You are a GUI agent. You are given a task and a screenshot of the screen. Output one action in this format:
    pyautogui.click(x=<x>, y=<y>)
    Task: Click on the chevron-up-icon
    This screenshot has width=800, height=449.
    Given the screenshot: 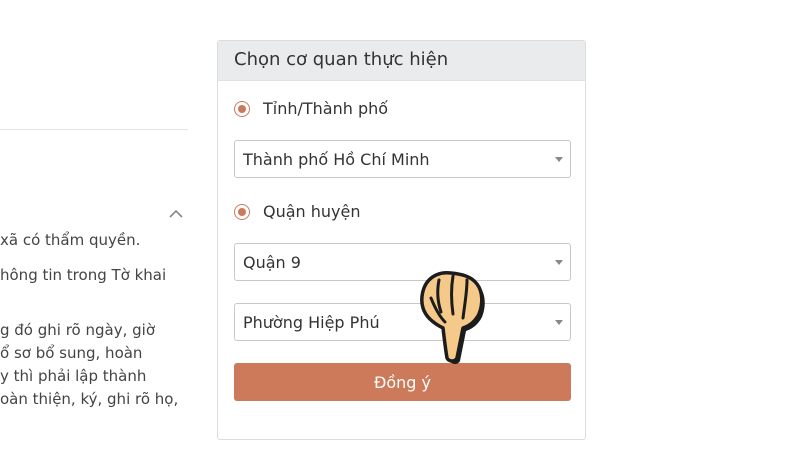 What is the action you would take?
    pyautogui.click(x=176, y=214)
    